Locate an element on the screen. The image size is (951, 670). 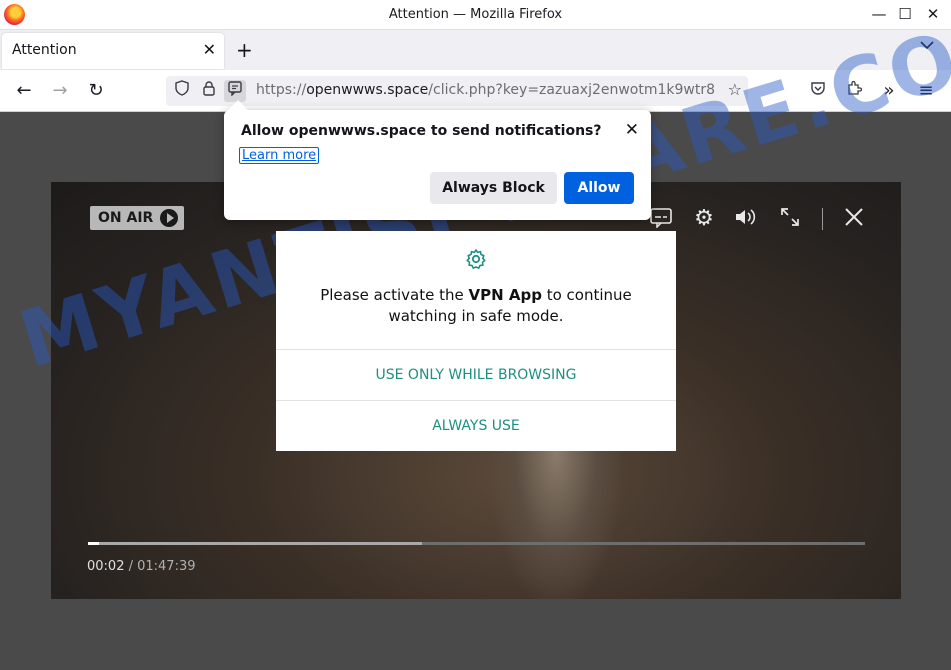
close-icon: ✕ is located at coordinates (632, 130).